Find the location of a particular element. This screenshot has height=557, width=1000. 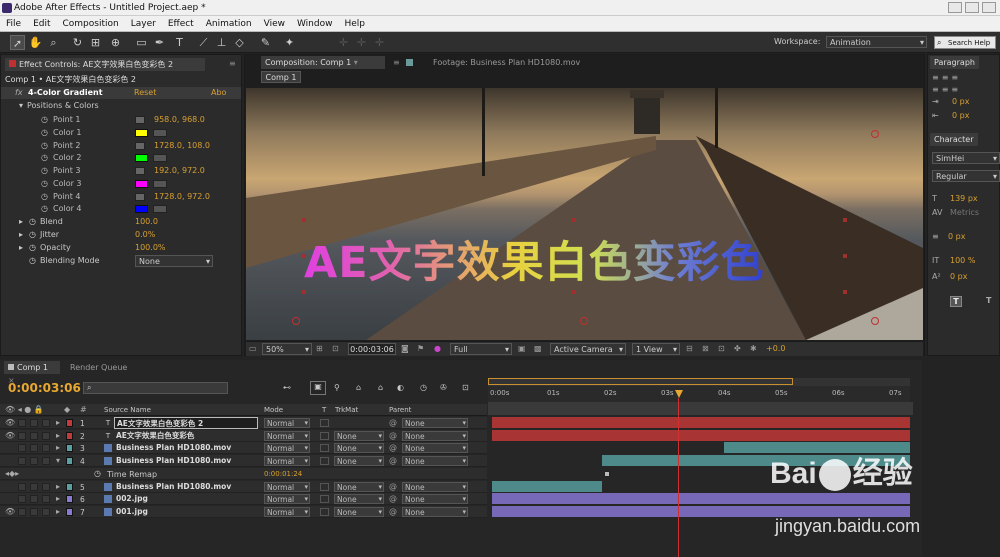

keyframe-icon is located at coordinates (607, 473).